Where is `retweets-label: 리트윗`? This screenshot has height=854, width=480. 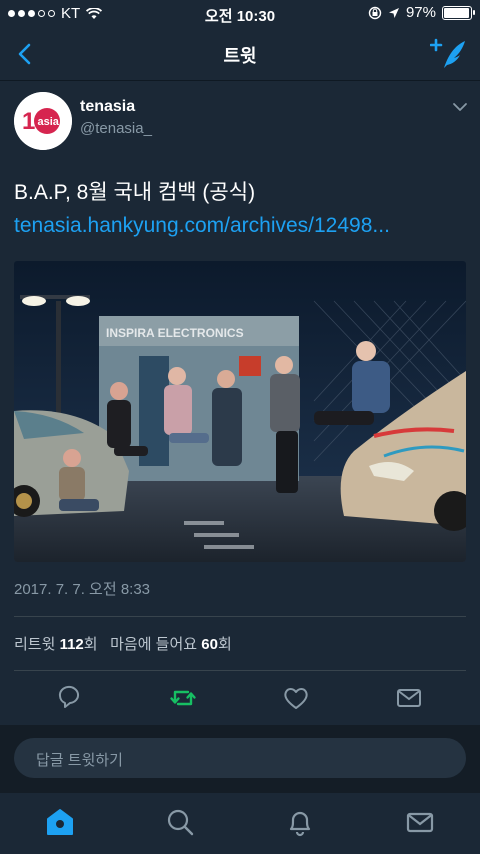
retweets-label: 리트윗 is located at coordinates (34, 644).